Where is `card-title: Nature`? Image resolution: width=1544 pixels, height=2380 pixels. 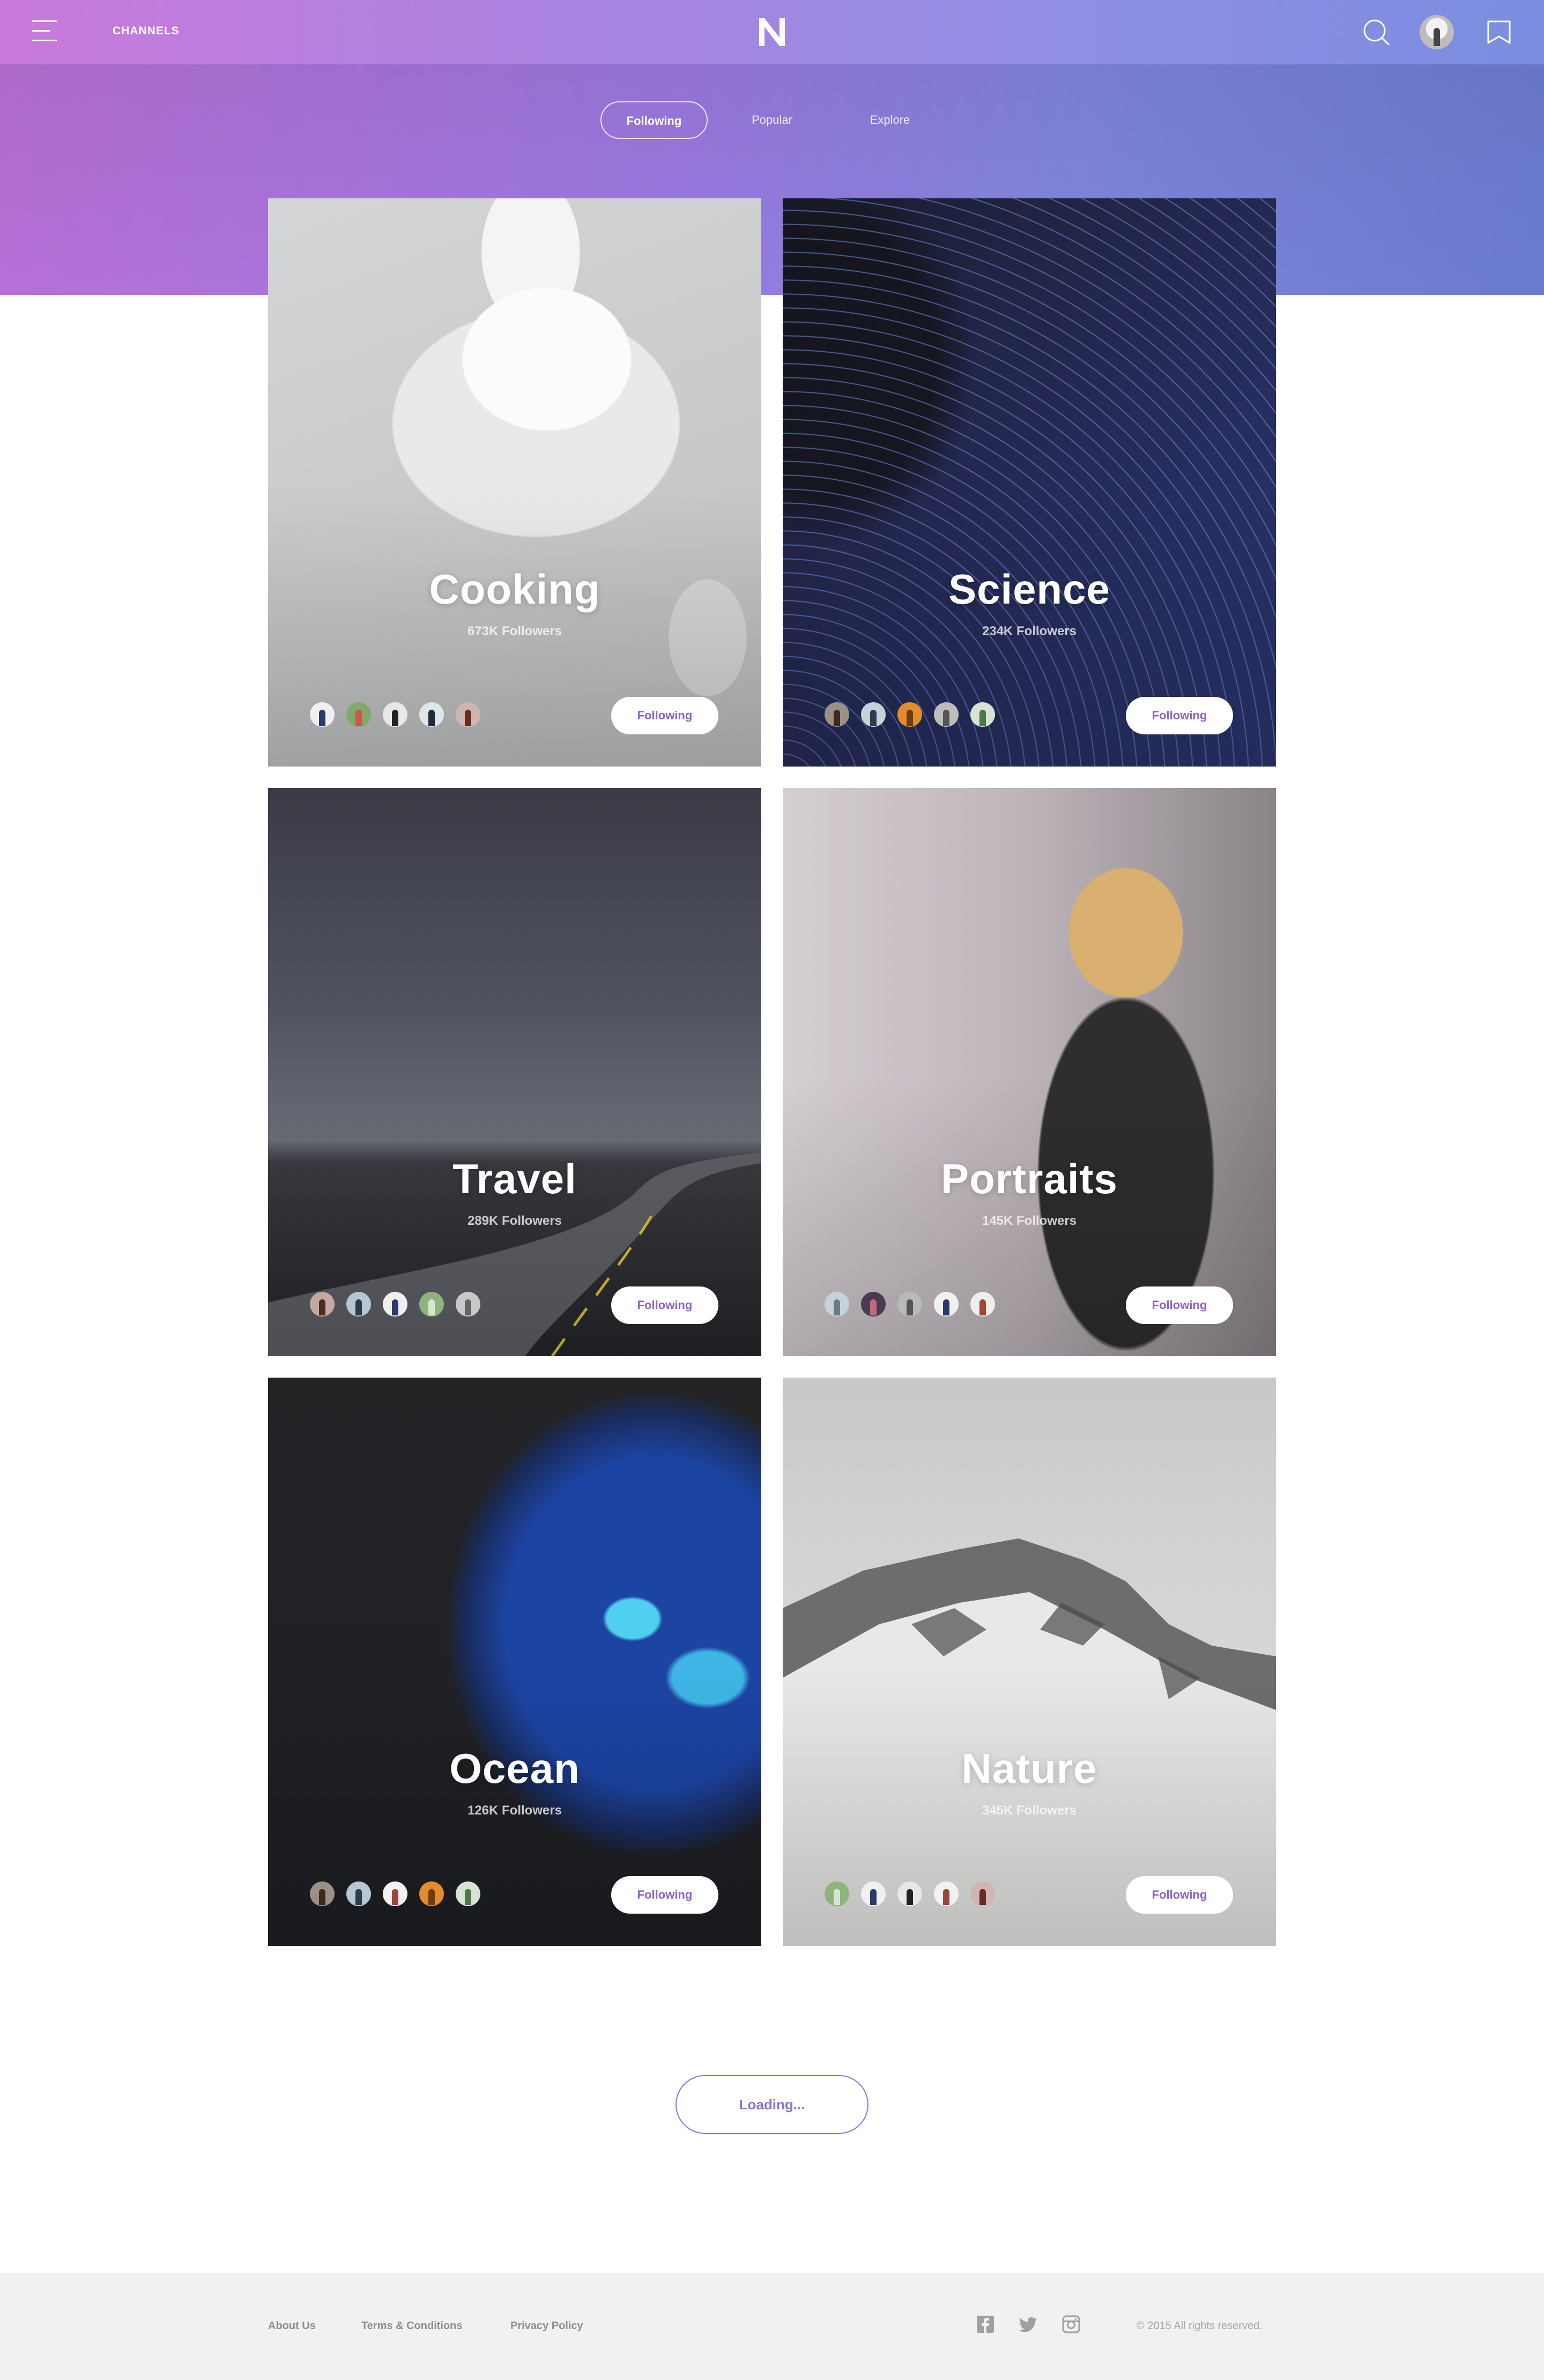
card-title: Nature is located at coordinates (1029, 1768).